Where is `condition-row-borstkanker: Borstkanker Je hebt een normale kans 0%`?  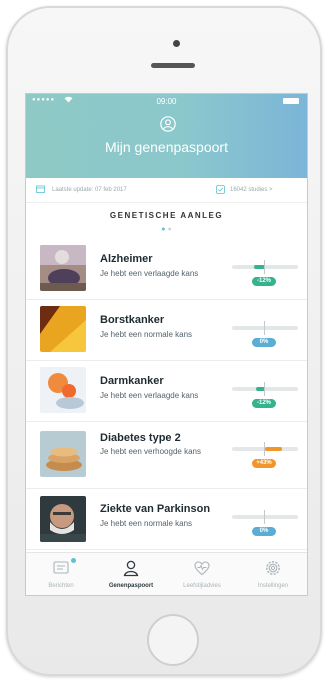 condition-row-borstkanker: Borstkanker Je hebt een normale kans 0% is located at coordinates (166, 330).